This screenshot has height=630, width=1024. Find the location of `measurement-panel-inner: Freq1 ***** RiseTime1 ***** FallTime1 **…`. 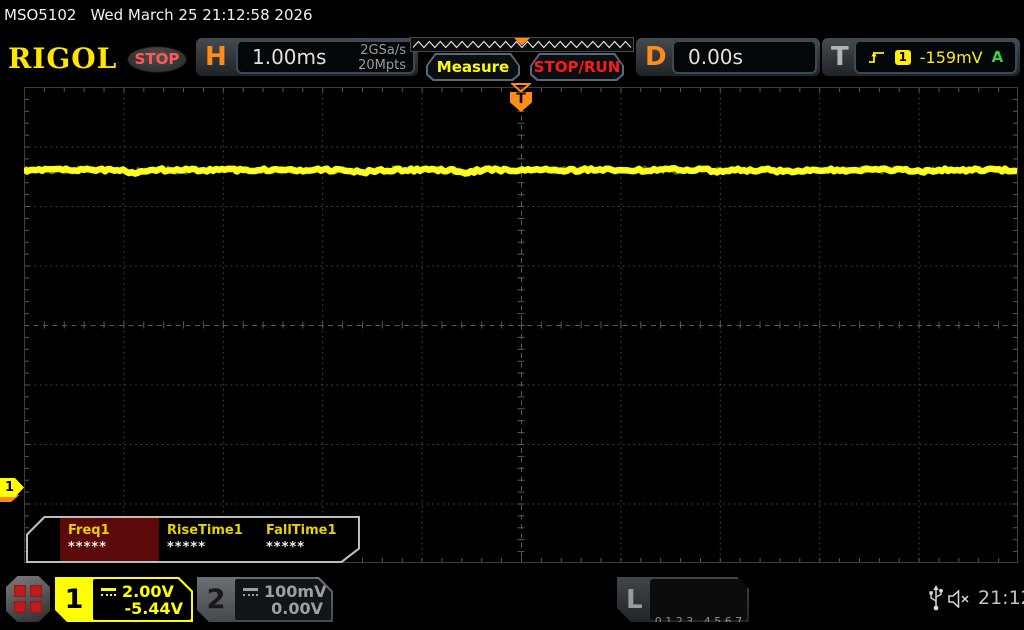

measurement-panel-inner: Freq1 ***** RiseTime1 ***** FallTime1 **… is located at coordinates (193, 539).